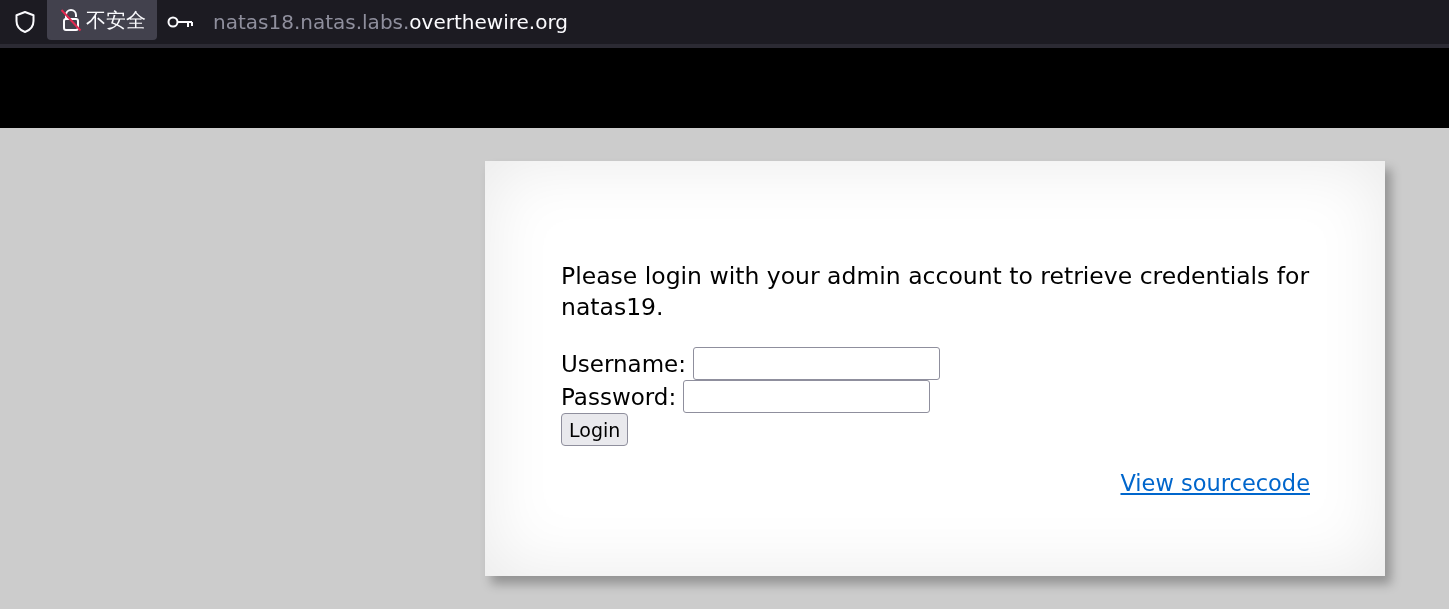 The width and height of the screenshot is (1449, 609). Describe the element at coordinates (619, 396) in the screenshot. I see `field-label: Password:` at that location.